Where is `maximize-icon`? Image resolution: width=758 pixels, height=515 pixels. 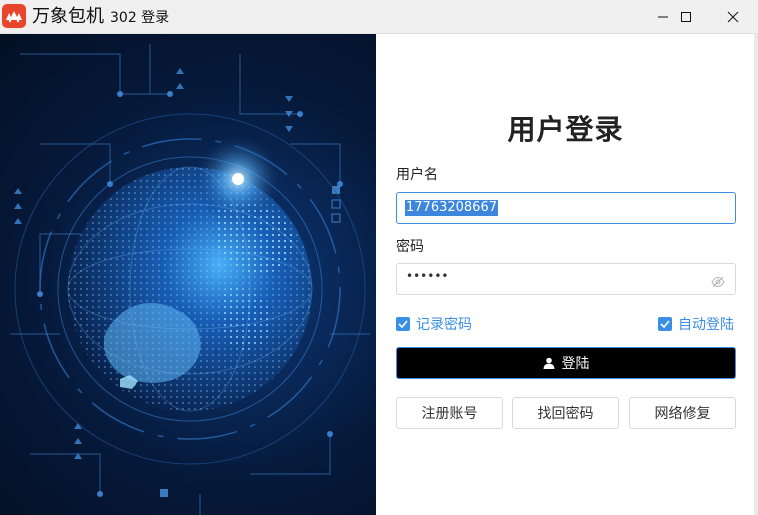
maximize-icon is located at coordinates (686, 16).